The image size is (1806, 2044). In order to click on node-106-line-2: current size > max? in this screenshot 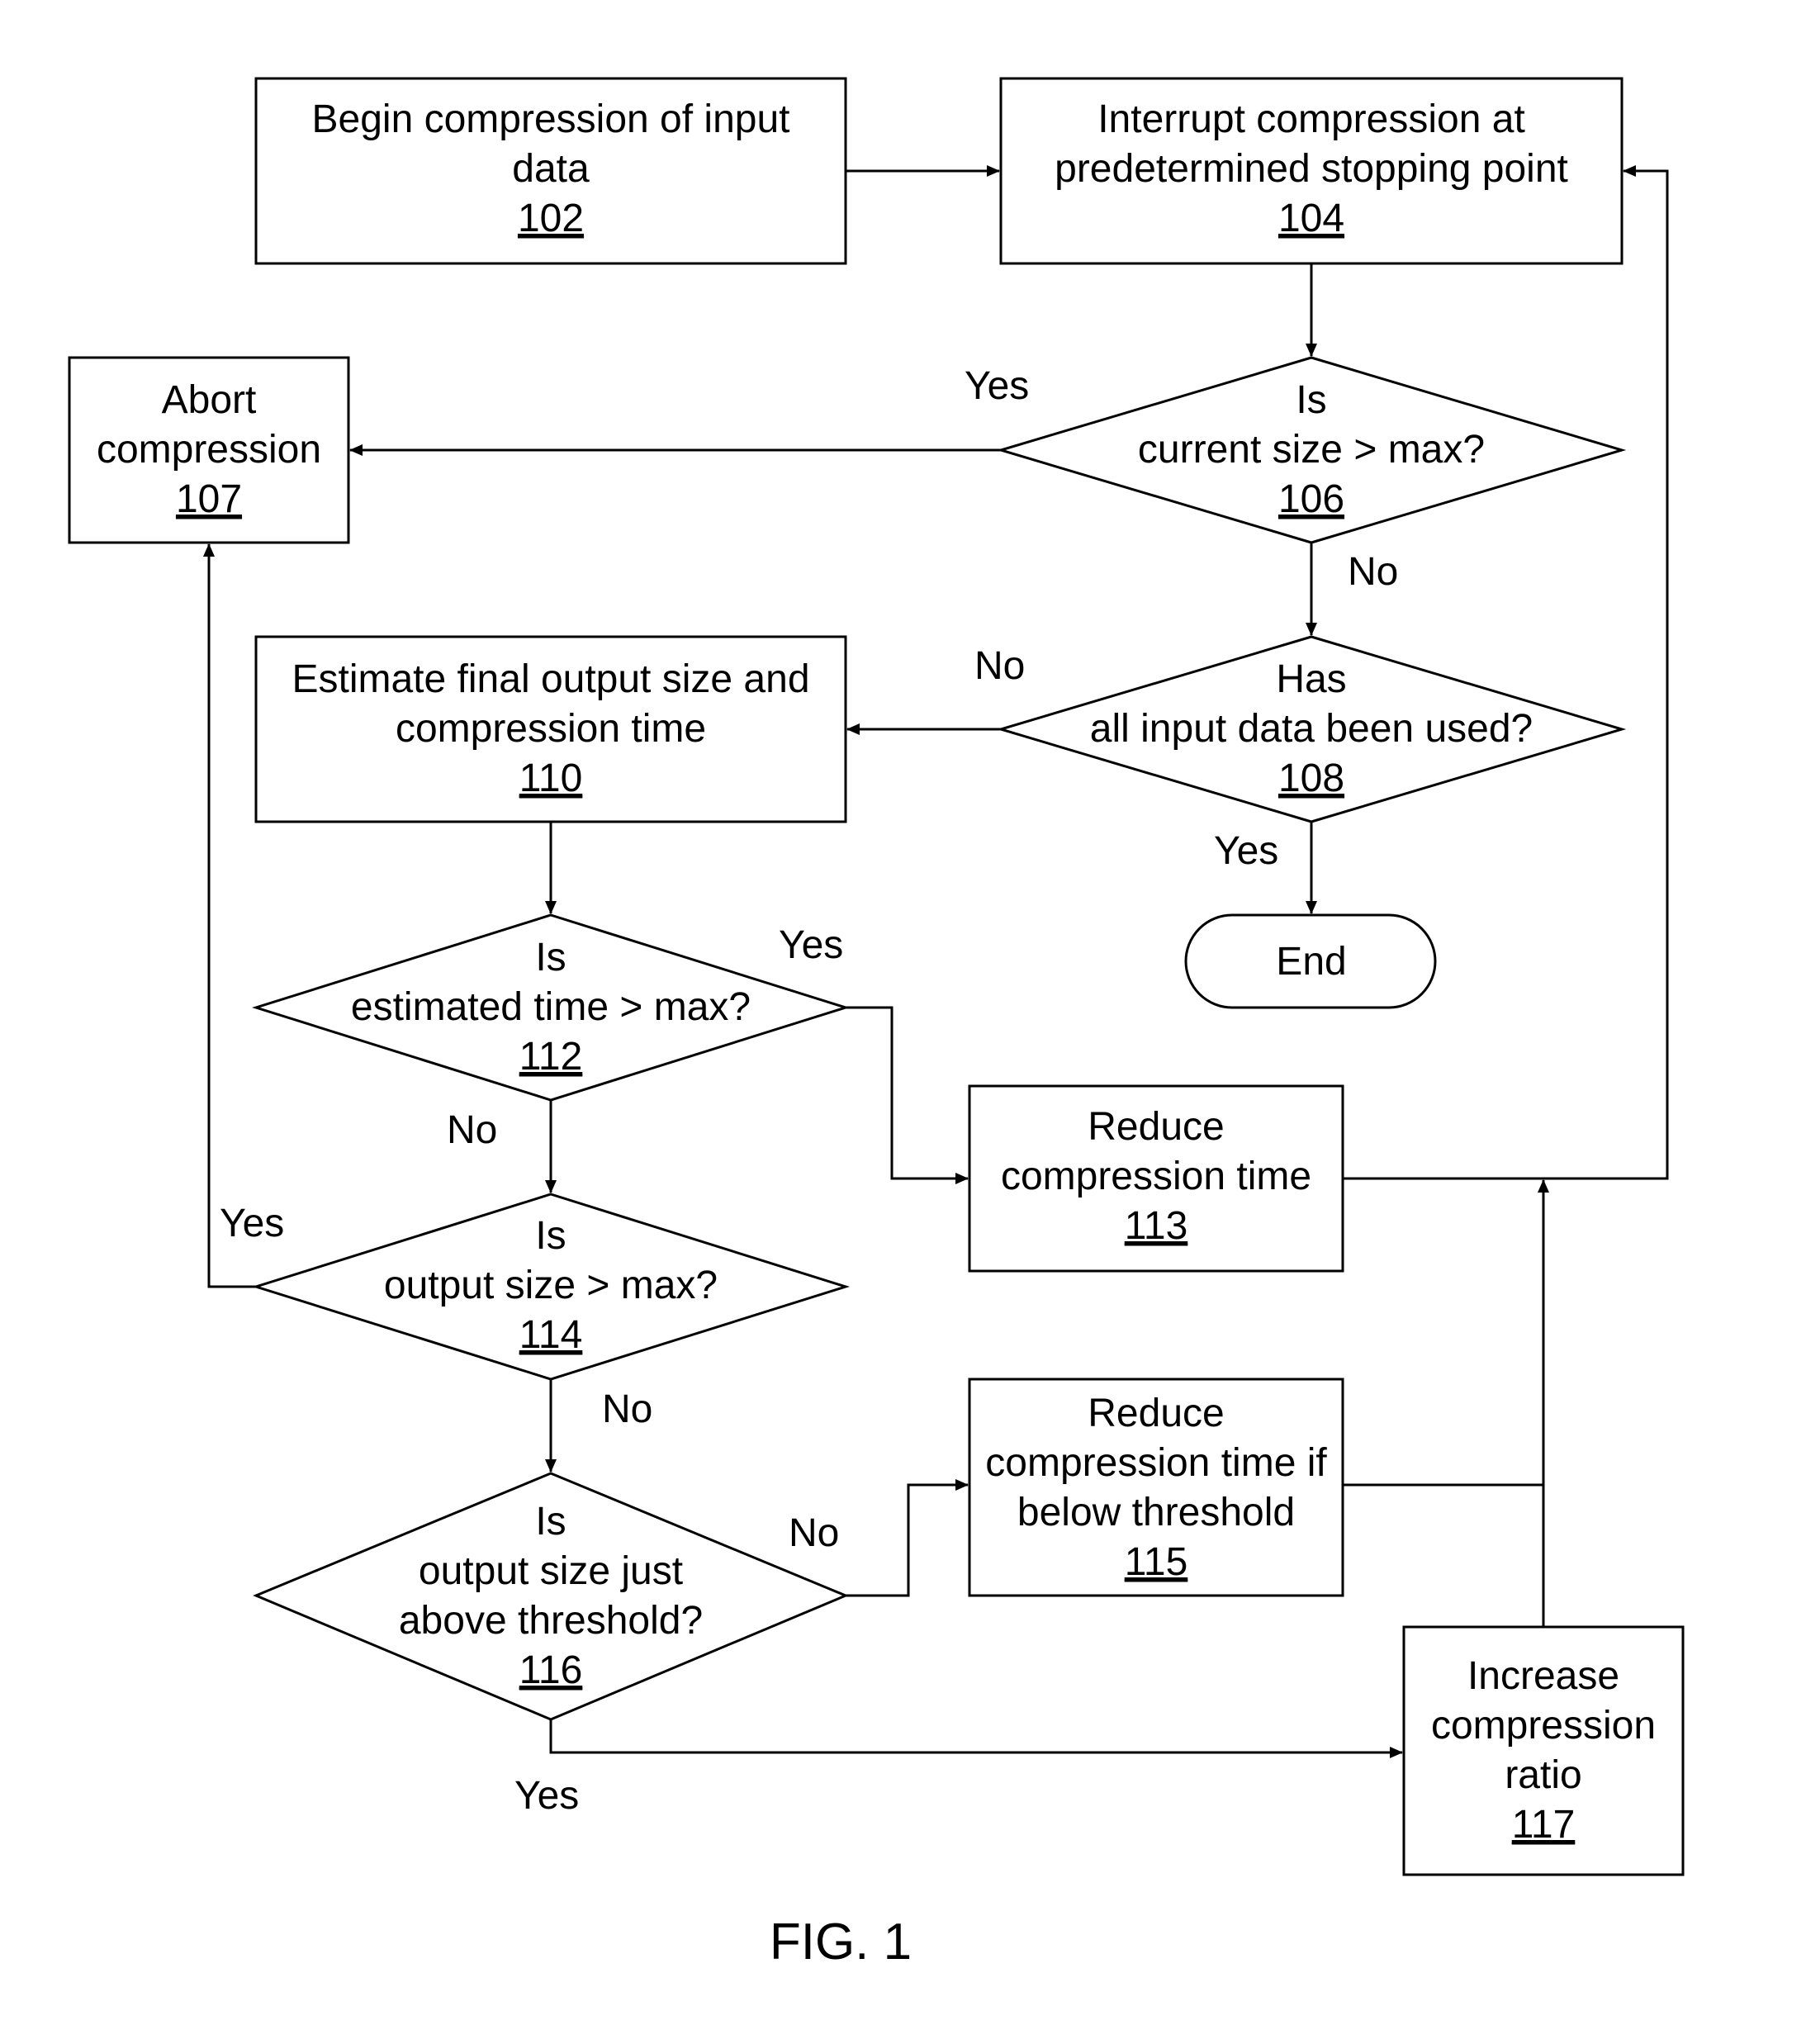, I will do `click(1311, 450)`.